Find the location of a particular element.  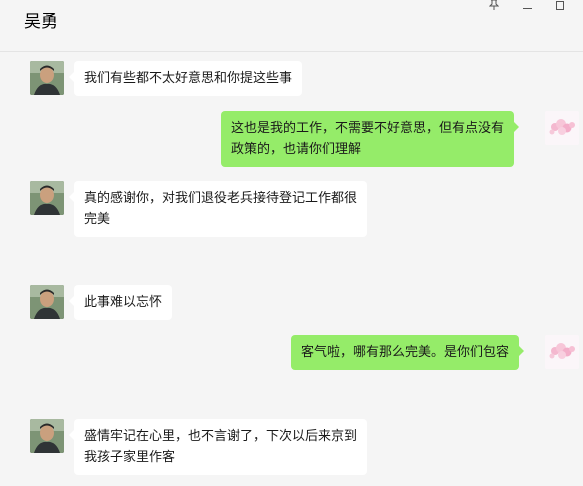

contact-name: 吴勇 is located at coordinates (41, 22).